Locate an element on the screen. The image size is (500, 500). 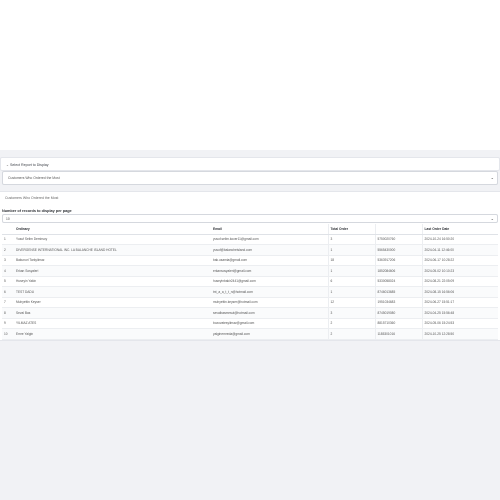
cell-email: yalginemreda@gmail.com is located at coordinates (269, 334).